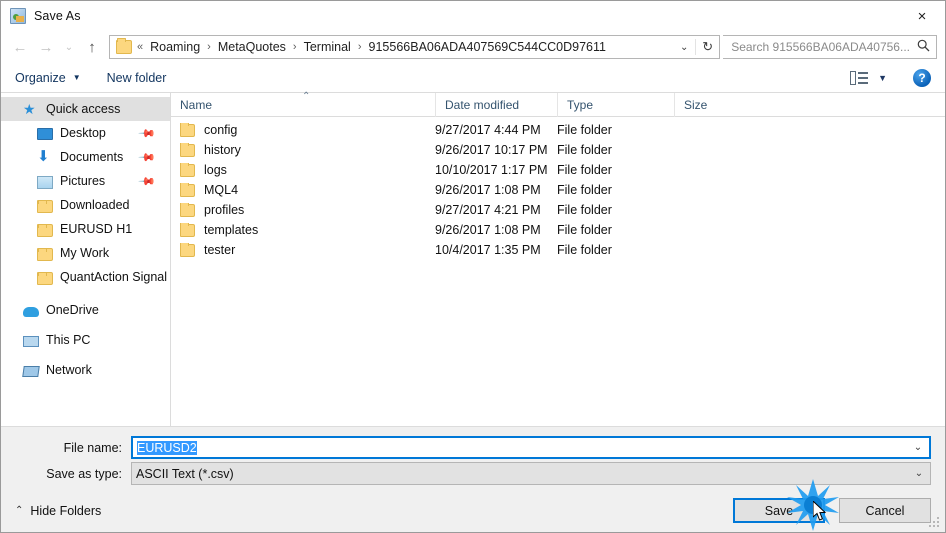 The height and width of the screenshot is (533, 946). I want to click on file-name-label: config, so click(221, 130).